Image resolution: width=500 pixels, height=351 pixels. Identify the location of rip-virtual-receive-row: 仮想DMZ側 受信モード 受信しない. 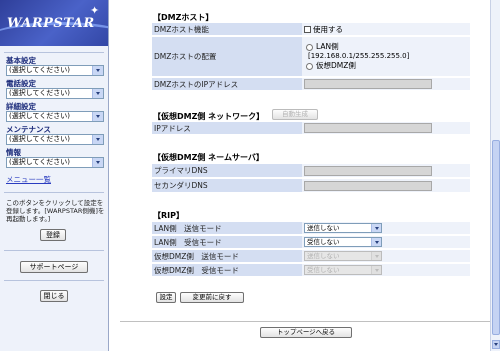
(311, 270).